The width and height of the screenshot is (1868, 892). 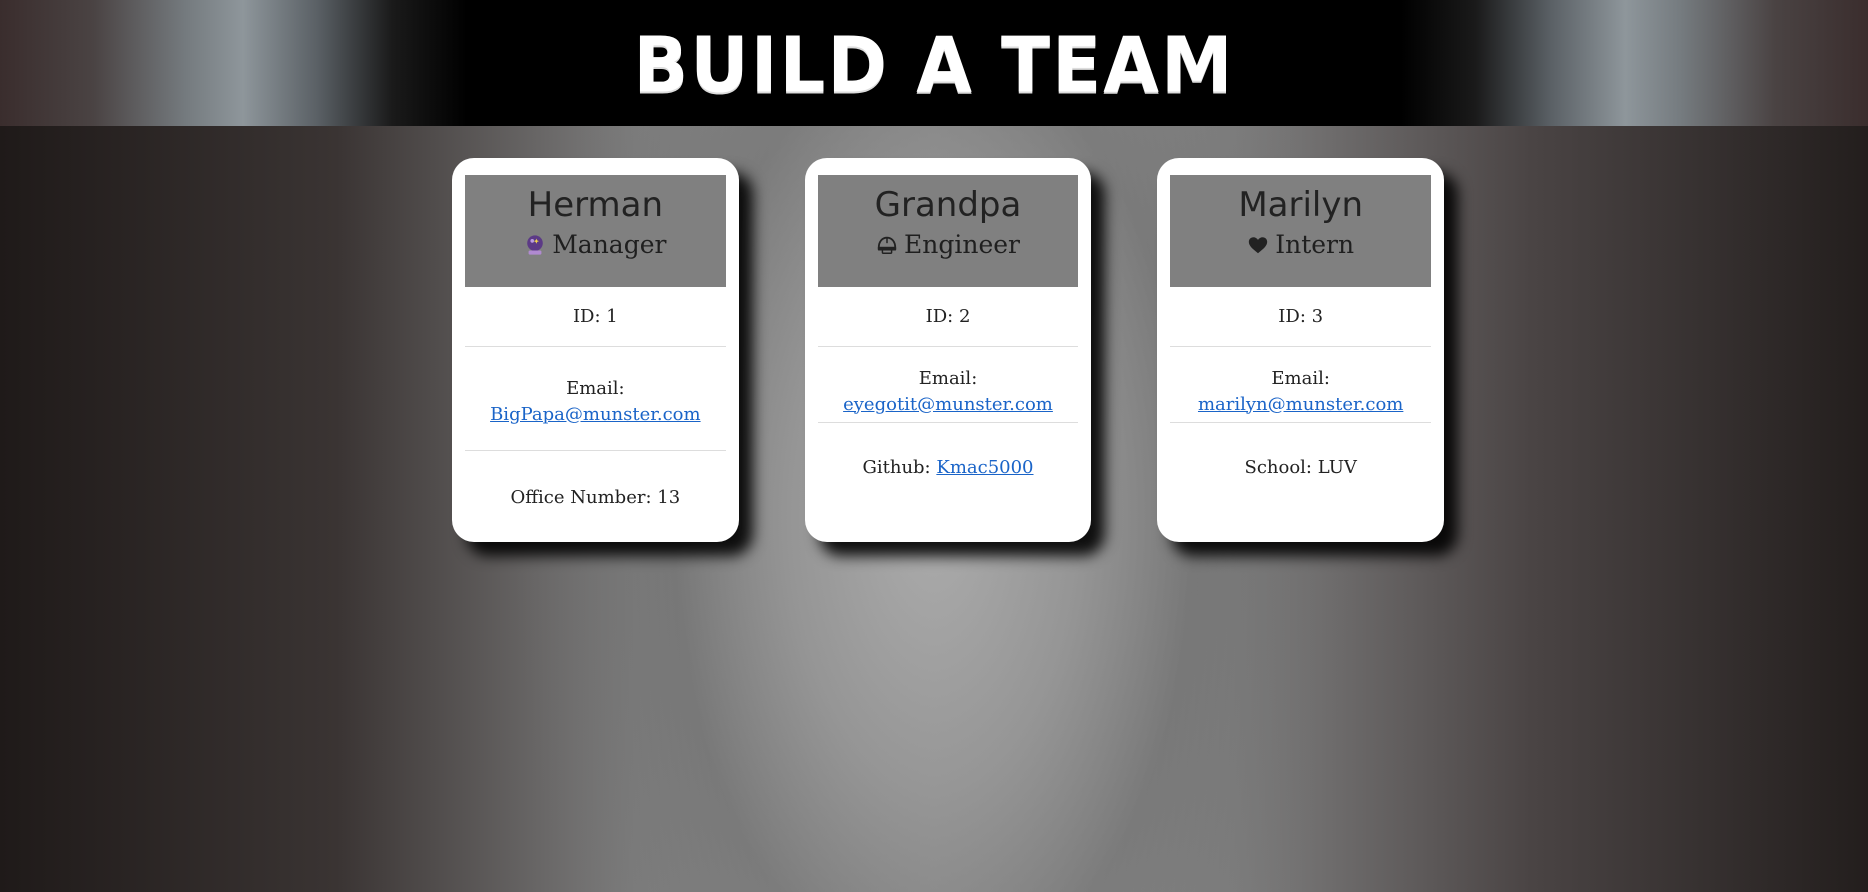 What do you see at coordinates (1258, 245) in the screenshot?
I see `heart-icon` at bounding box center [1258, 245].